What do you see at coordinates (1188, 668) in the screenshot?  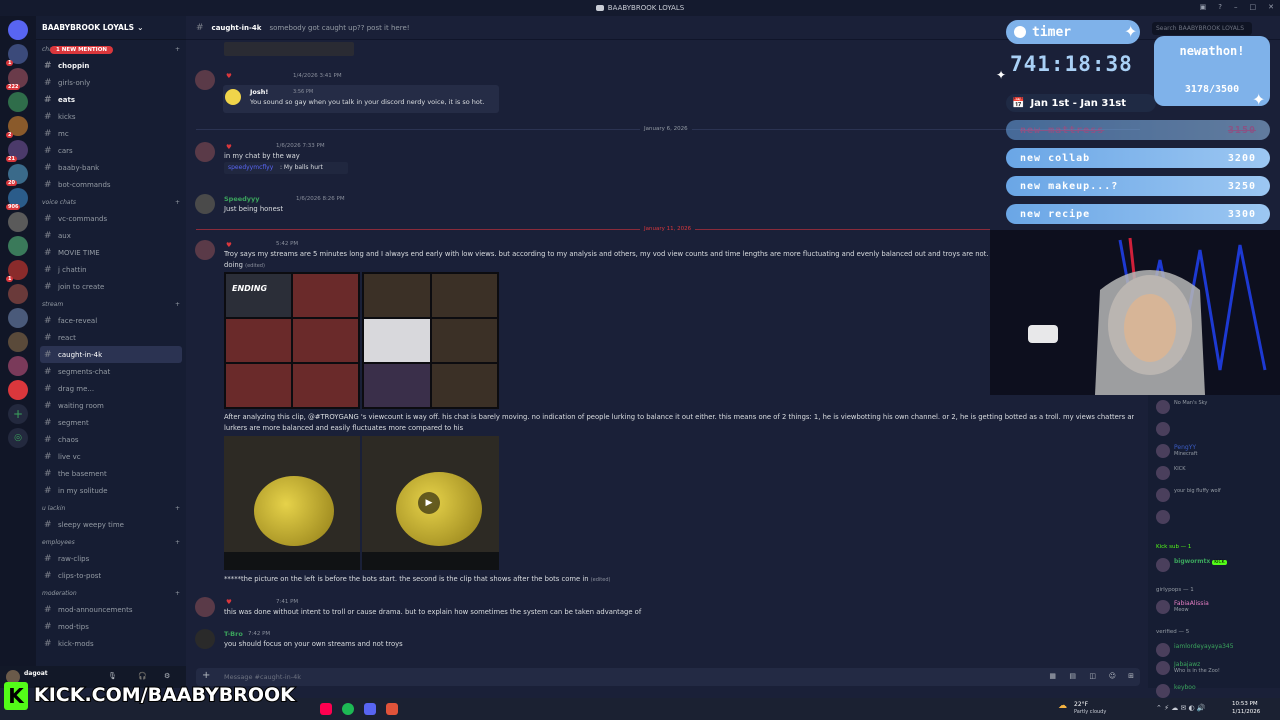 I see `member-row: Jabajawz Who is in the Zoo!` at bounding box center [1188, 668].